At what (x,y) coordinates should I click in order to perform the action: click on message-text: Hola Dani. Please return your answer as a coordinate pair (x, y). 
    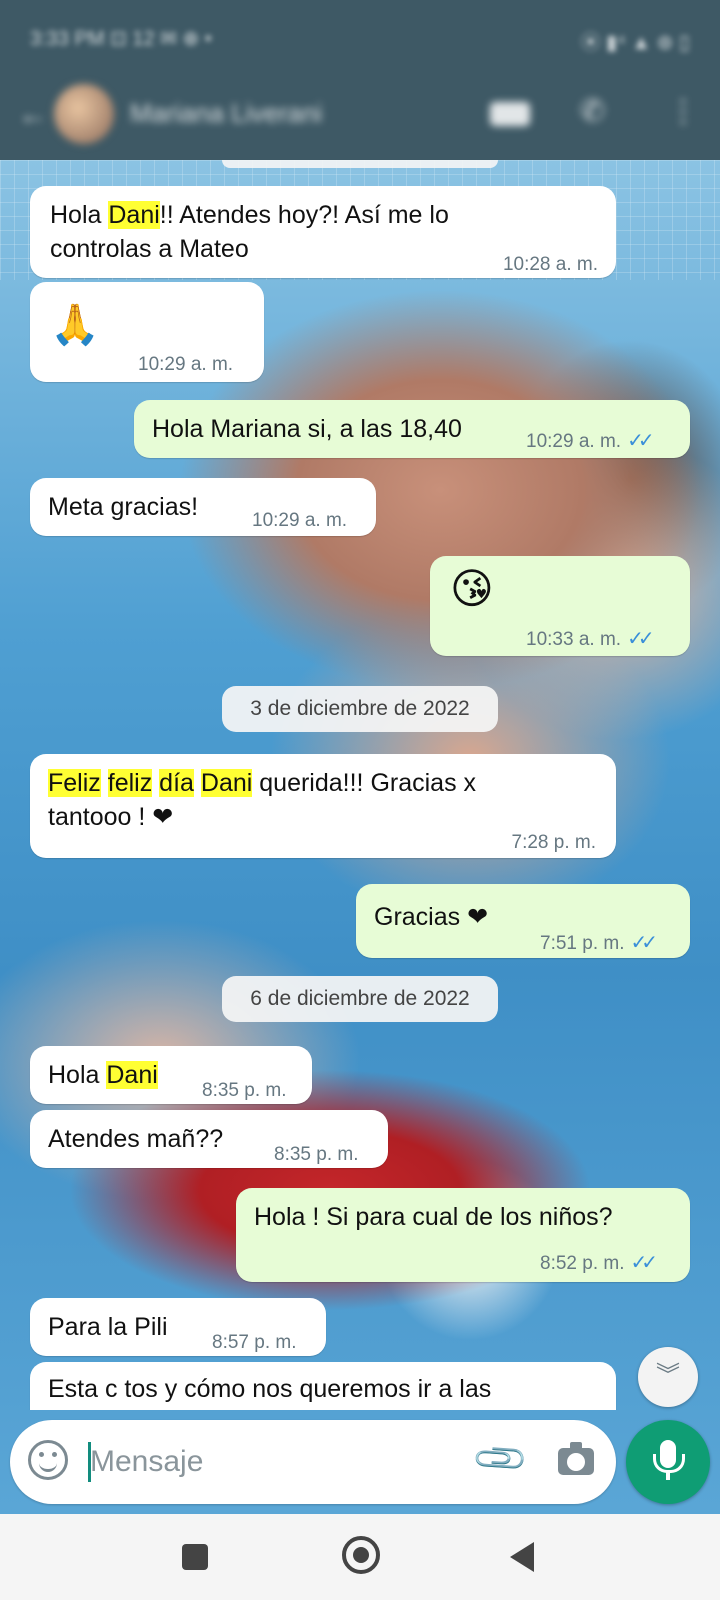
    Looking at the image, I should click on (103, 1075).